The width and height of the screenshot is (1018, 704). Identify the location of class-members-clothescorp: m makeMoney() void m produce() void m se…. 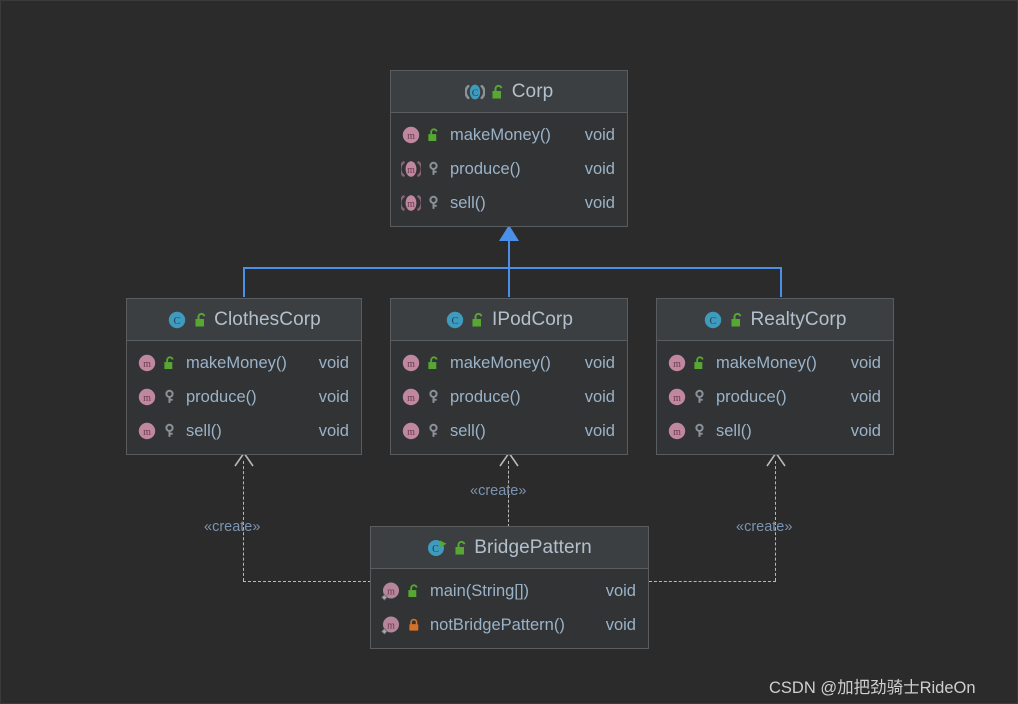
(244, 397).